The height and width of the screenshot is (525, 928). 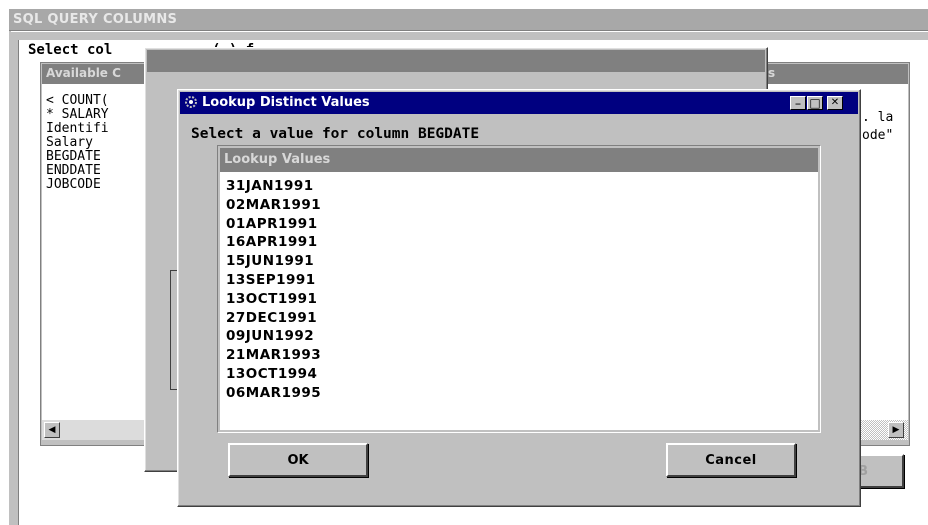 I want to click on scroll-right-icon: ▶, so click(x=896, y=430).